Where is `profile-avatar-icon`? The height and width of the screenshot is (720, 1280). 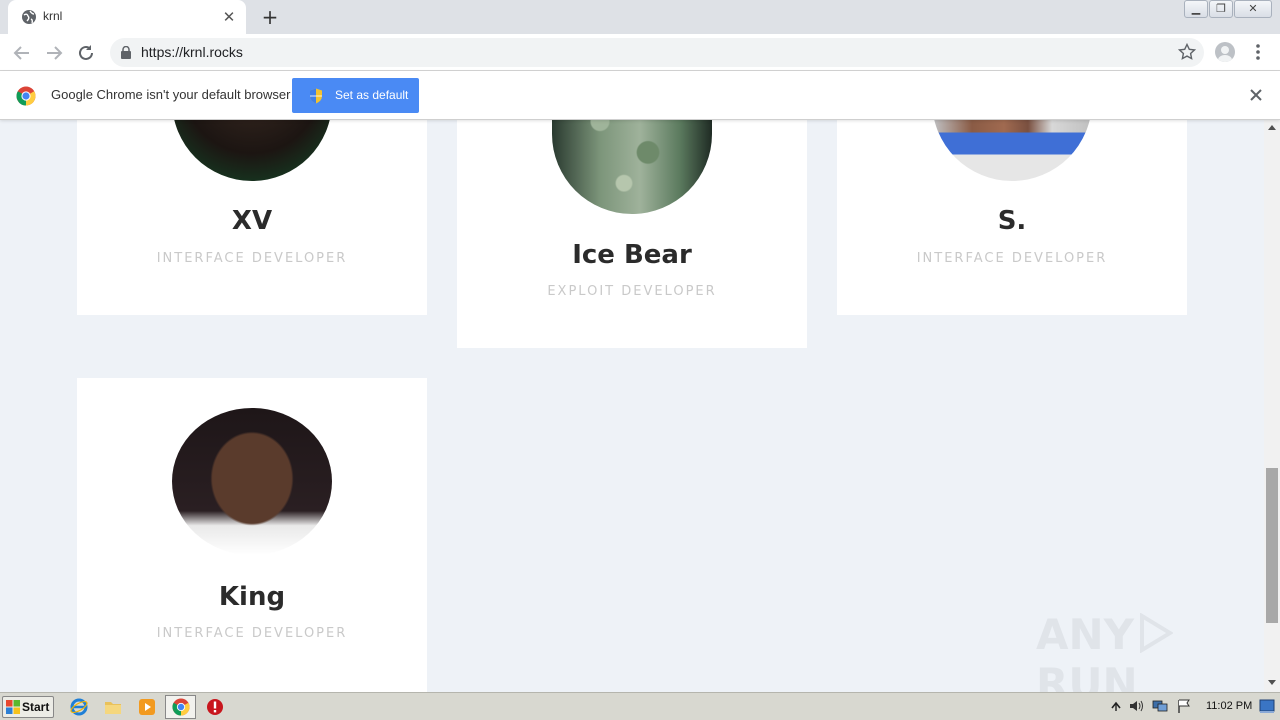
profile-avatar-icon is located at coordinates (1225, 52).